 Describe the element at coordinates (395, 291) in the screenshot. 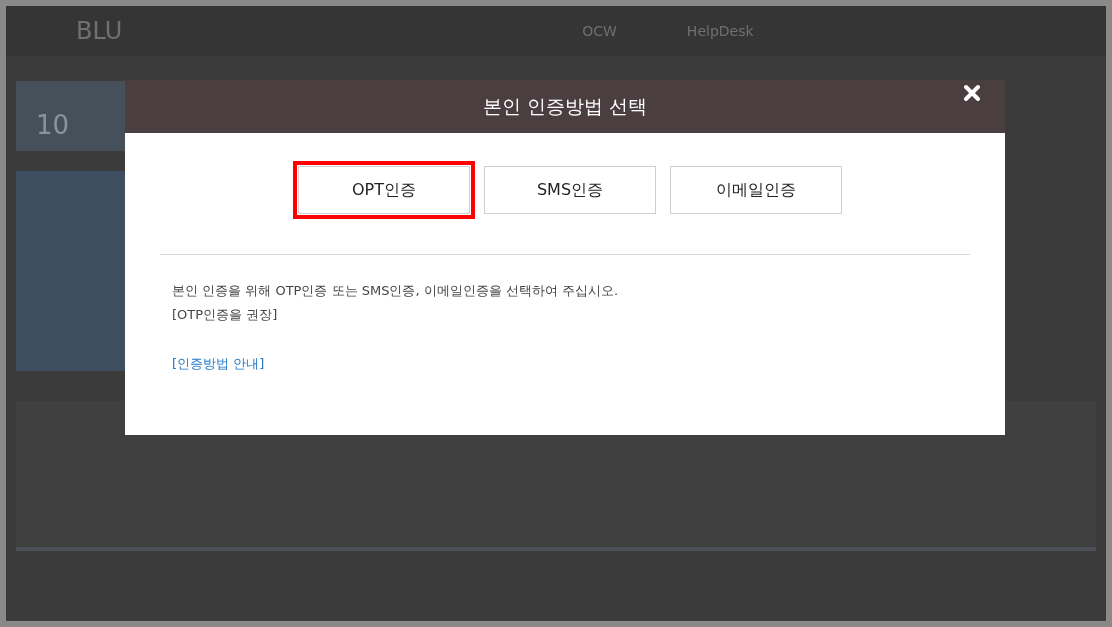

I see `instruction-text: 본인 인증을 위해 OTP인증 또는 SMS인증, 이메일인증을 선택하여 주십시오.` at that location.